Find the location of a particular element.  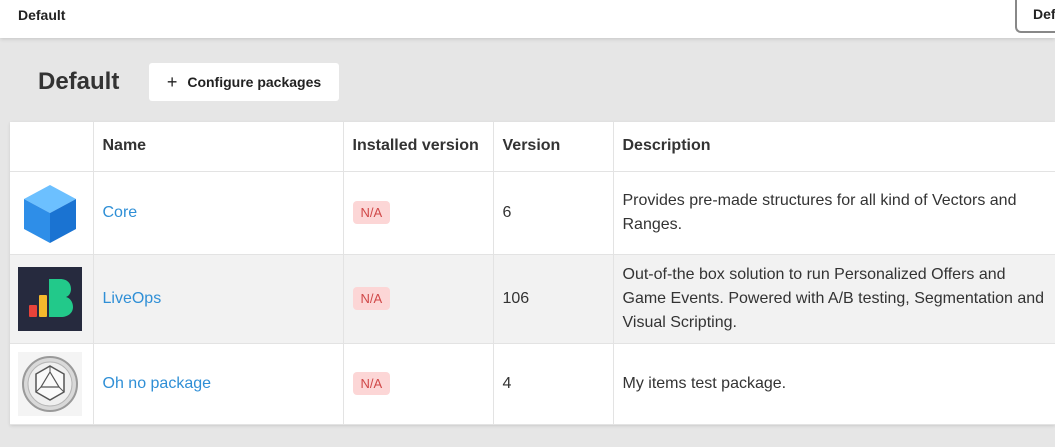

name-cell: Core is located at coordinates (218, 213).